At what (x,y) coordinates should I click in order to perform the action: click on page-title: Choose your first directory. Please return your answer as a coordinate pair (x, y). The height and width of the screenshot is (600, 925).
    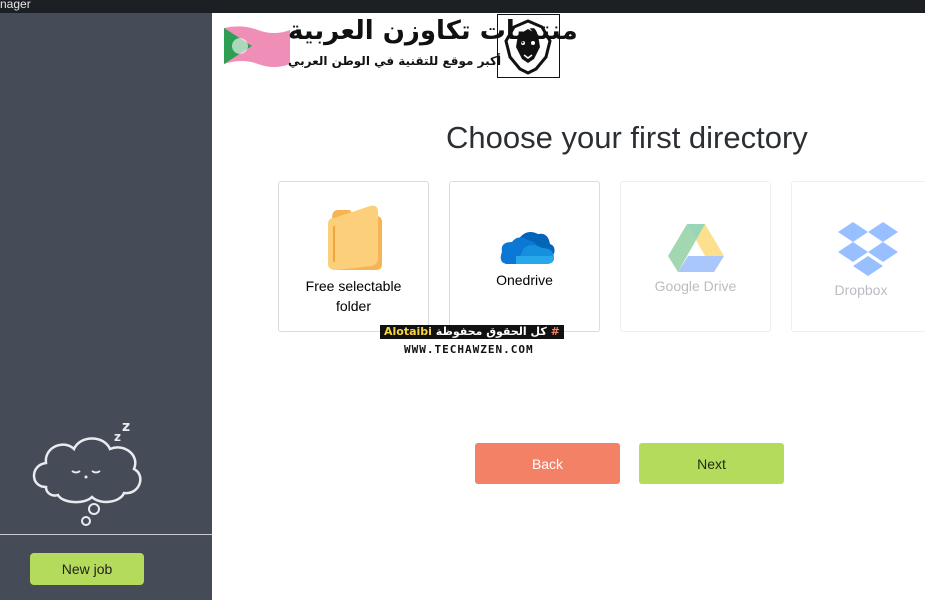
    Looking at the image, I should click on (627, 137).